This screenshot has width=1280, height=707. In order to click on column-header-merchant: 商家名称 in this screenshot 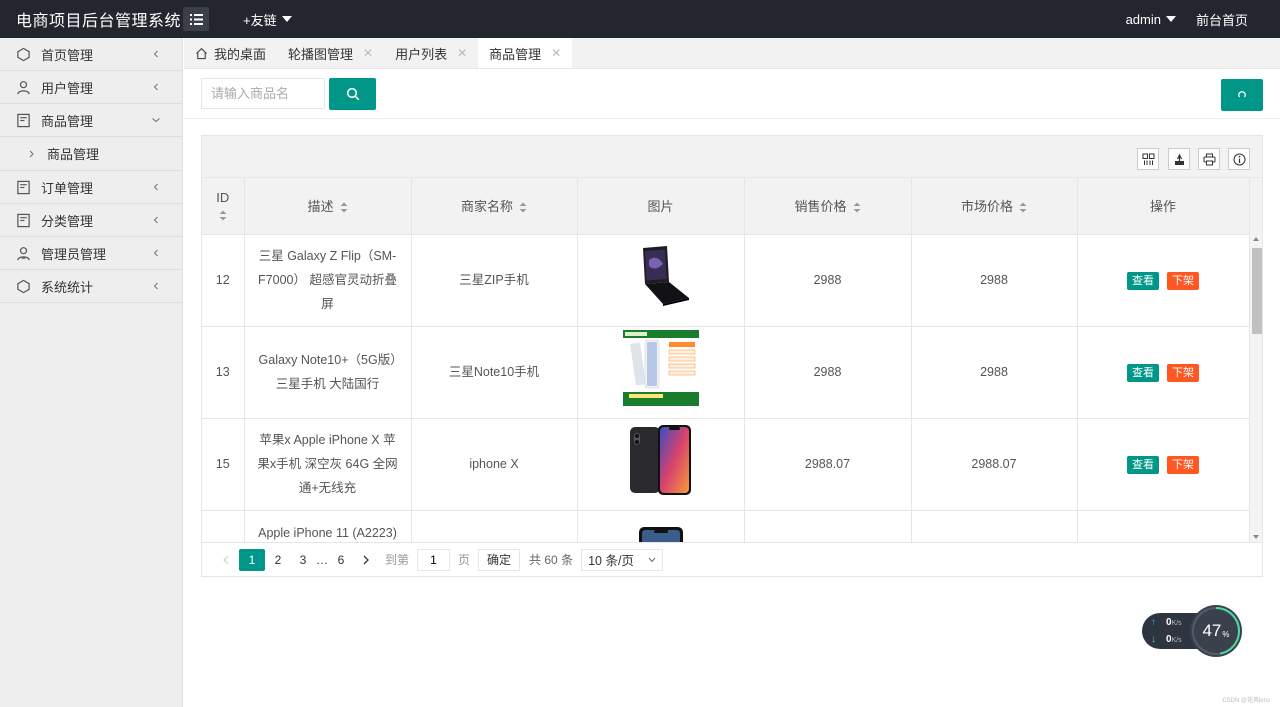, I will do `click(494, 206)`.